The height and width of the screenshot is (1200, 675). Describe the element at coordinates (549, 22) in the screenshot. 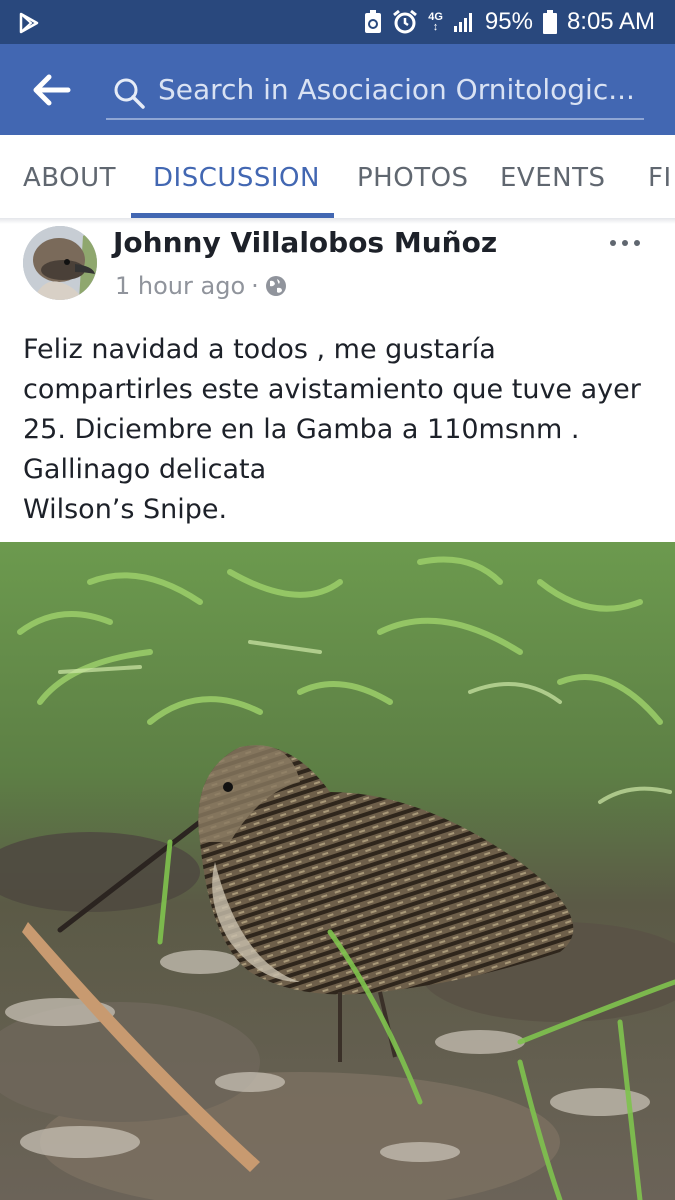

I see `battery-icon` at that location.